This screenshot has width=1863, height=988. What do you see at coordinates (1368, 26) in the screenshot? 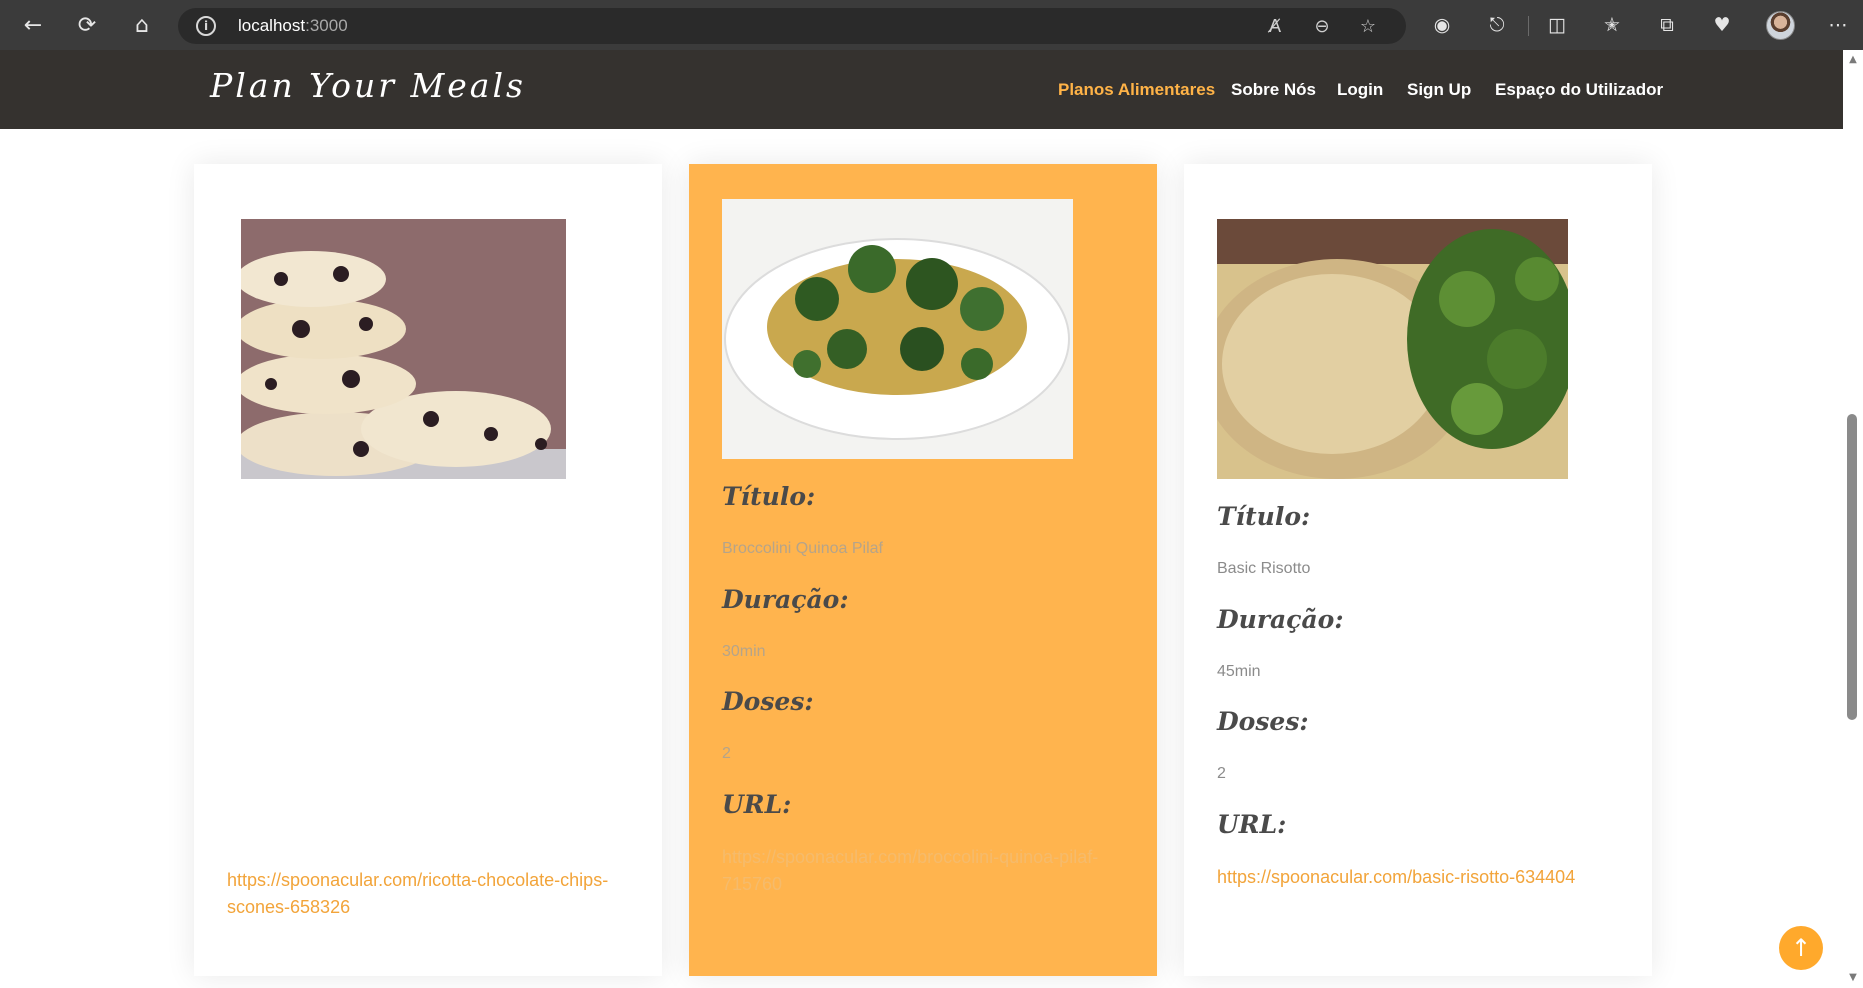
I see `favorite-star-icon: ☆` at bounding box center [1368, 26].